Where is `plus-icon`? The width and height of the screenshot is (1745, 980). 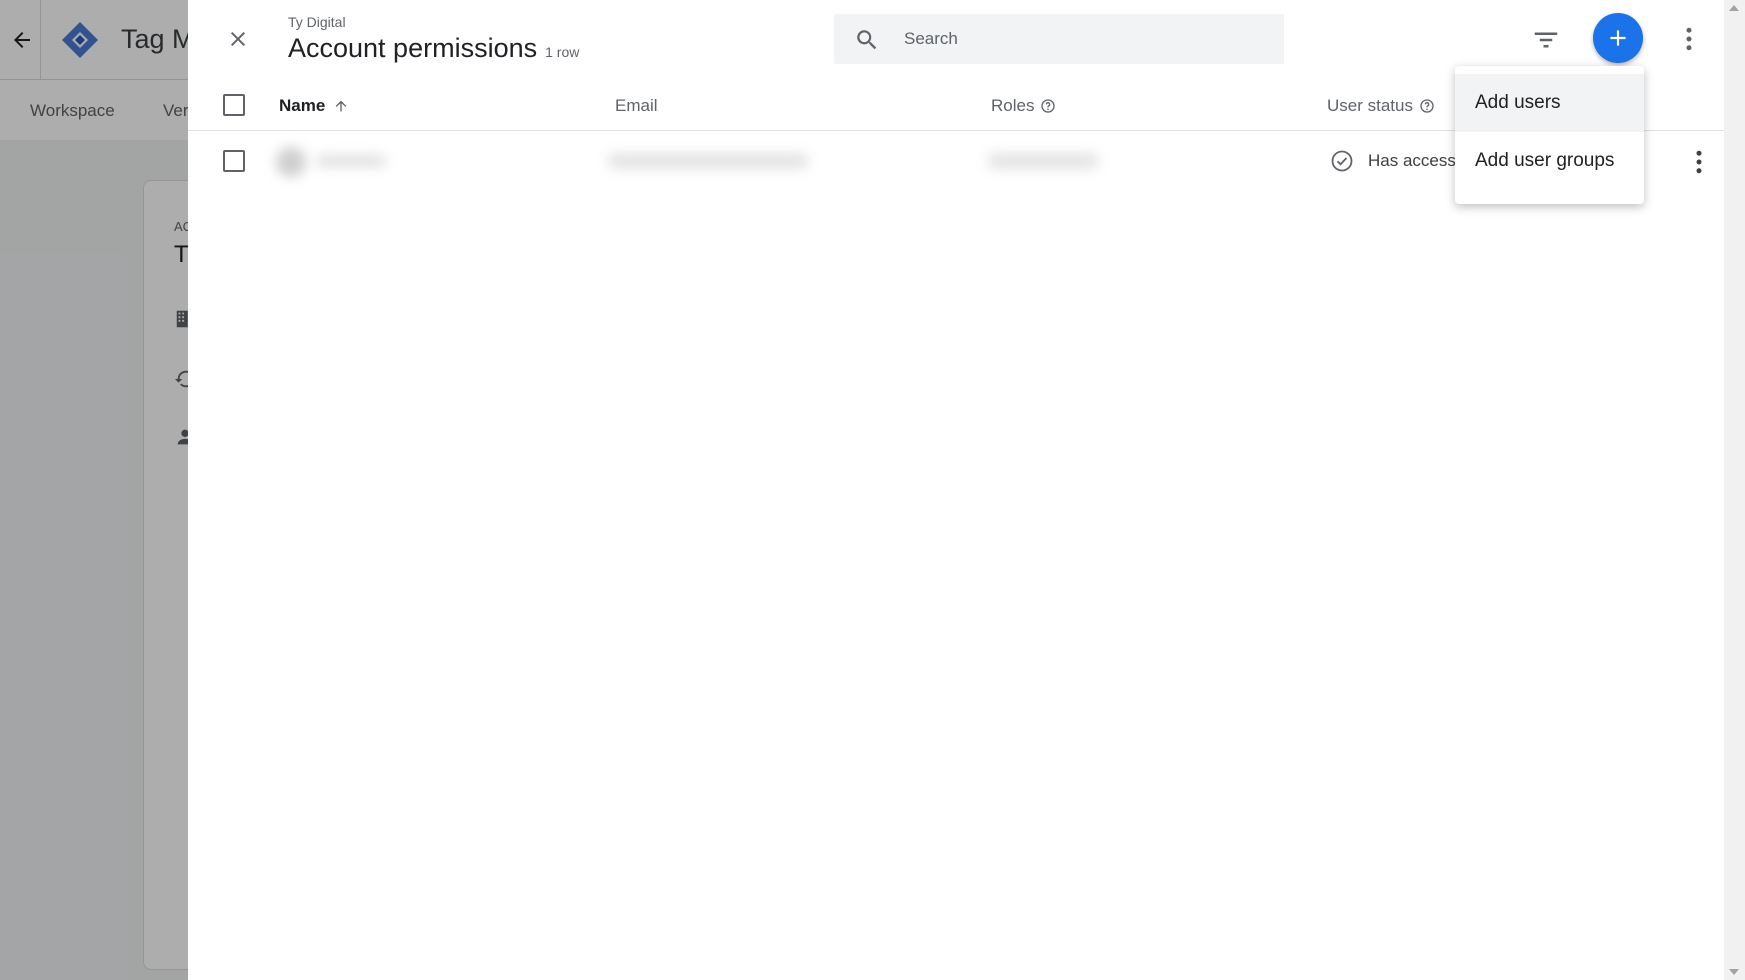 plus-icon is located at coordinates (1618, 38).